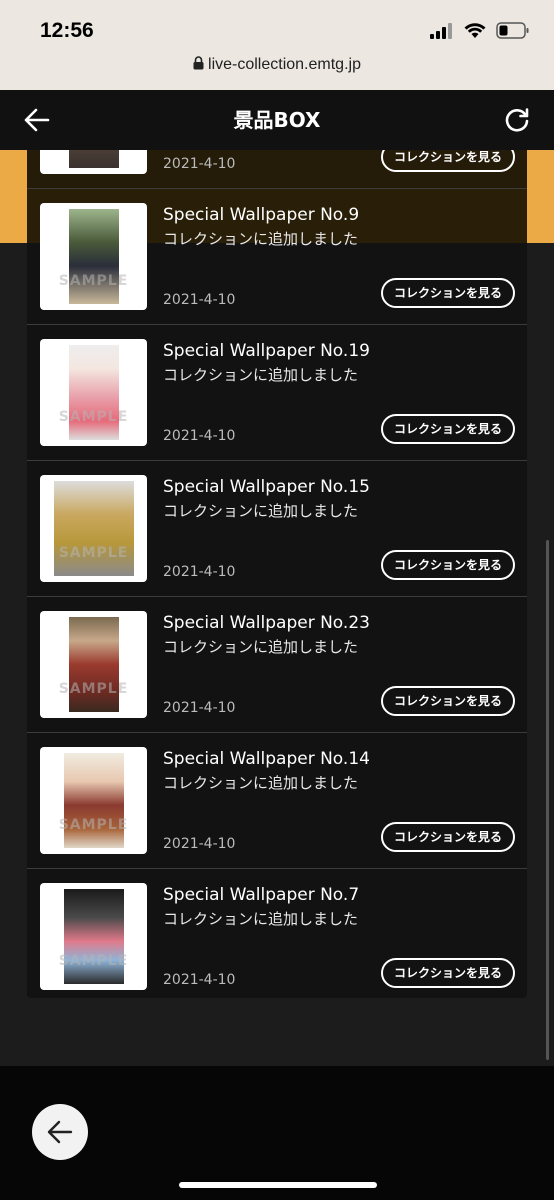 This screenshot has width=554, height=1200. I want to click on floating-back-button, so click(60, 1132).